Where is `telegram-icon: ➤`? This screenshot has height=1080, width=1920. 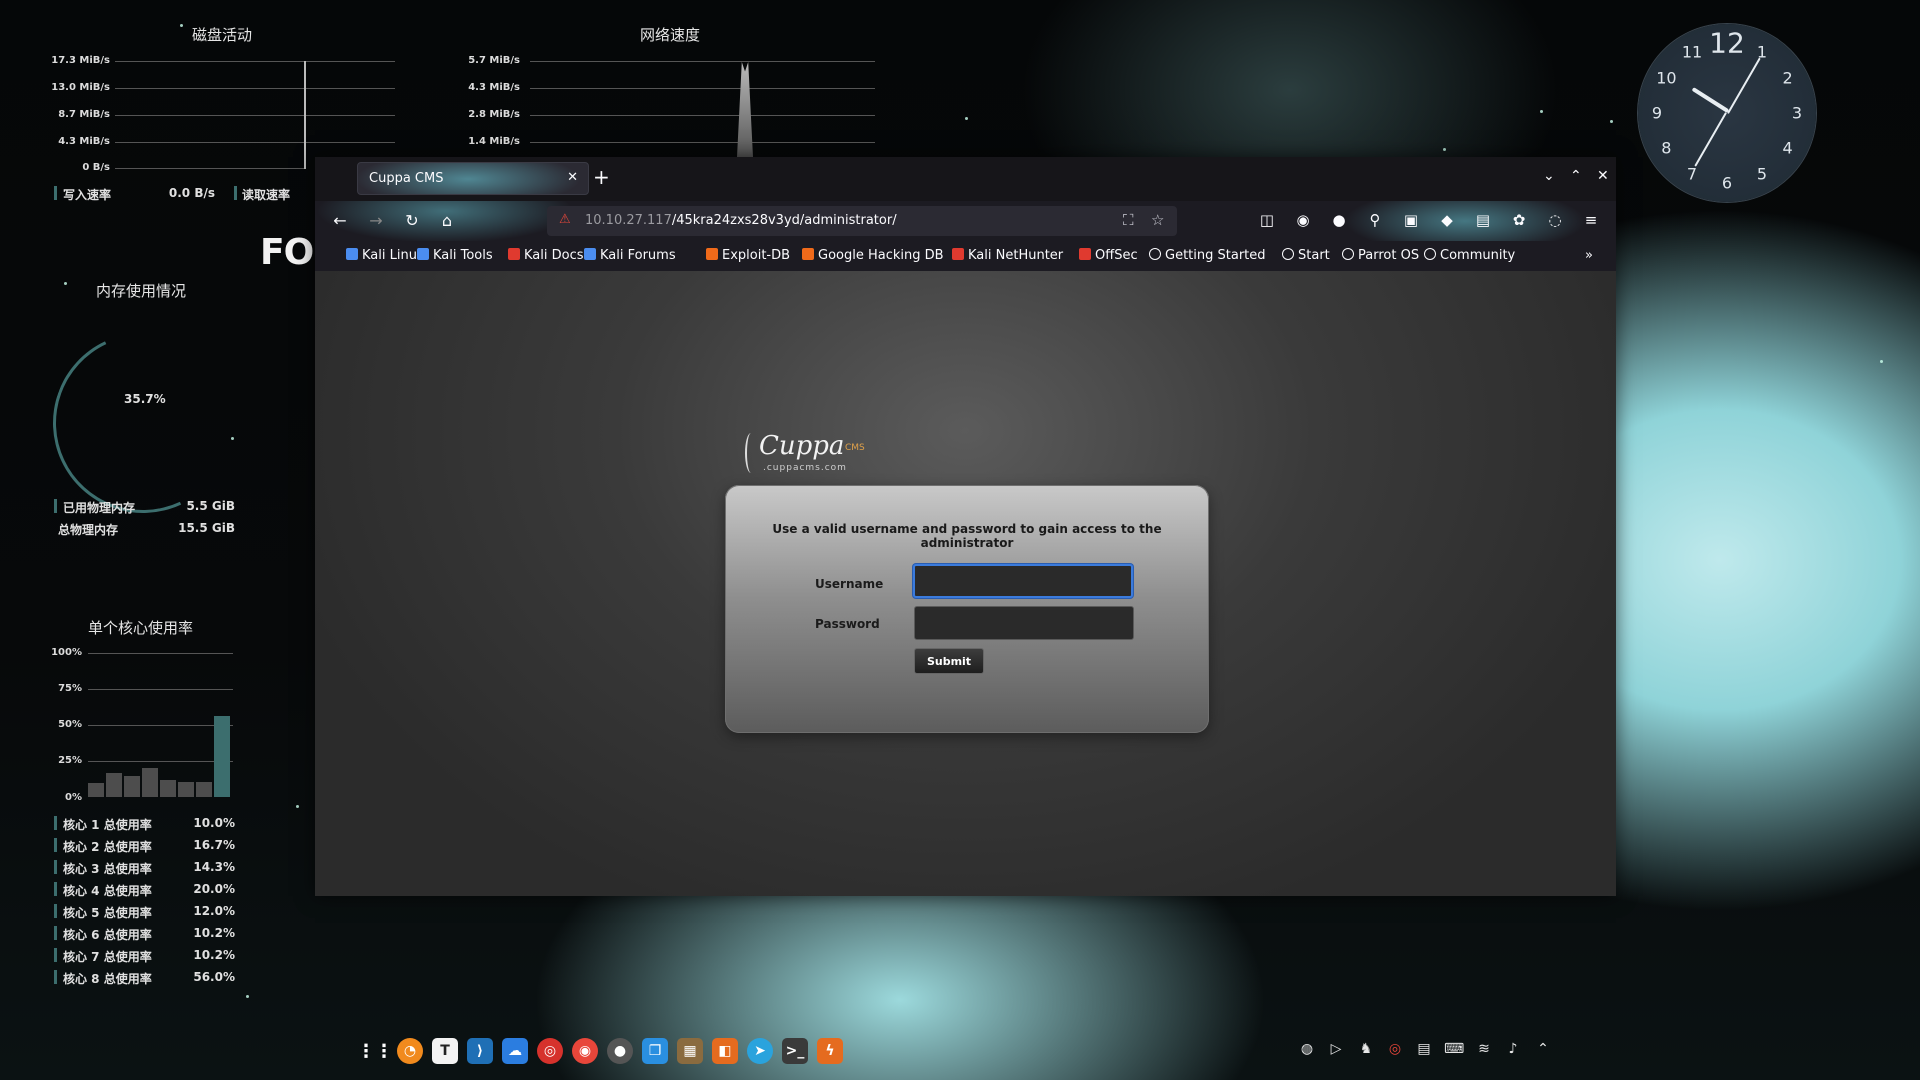
telegram-icon: ➤ is located at coordinates (760, 1051).